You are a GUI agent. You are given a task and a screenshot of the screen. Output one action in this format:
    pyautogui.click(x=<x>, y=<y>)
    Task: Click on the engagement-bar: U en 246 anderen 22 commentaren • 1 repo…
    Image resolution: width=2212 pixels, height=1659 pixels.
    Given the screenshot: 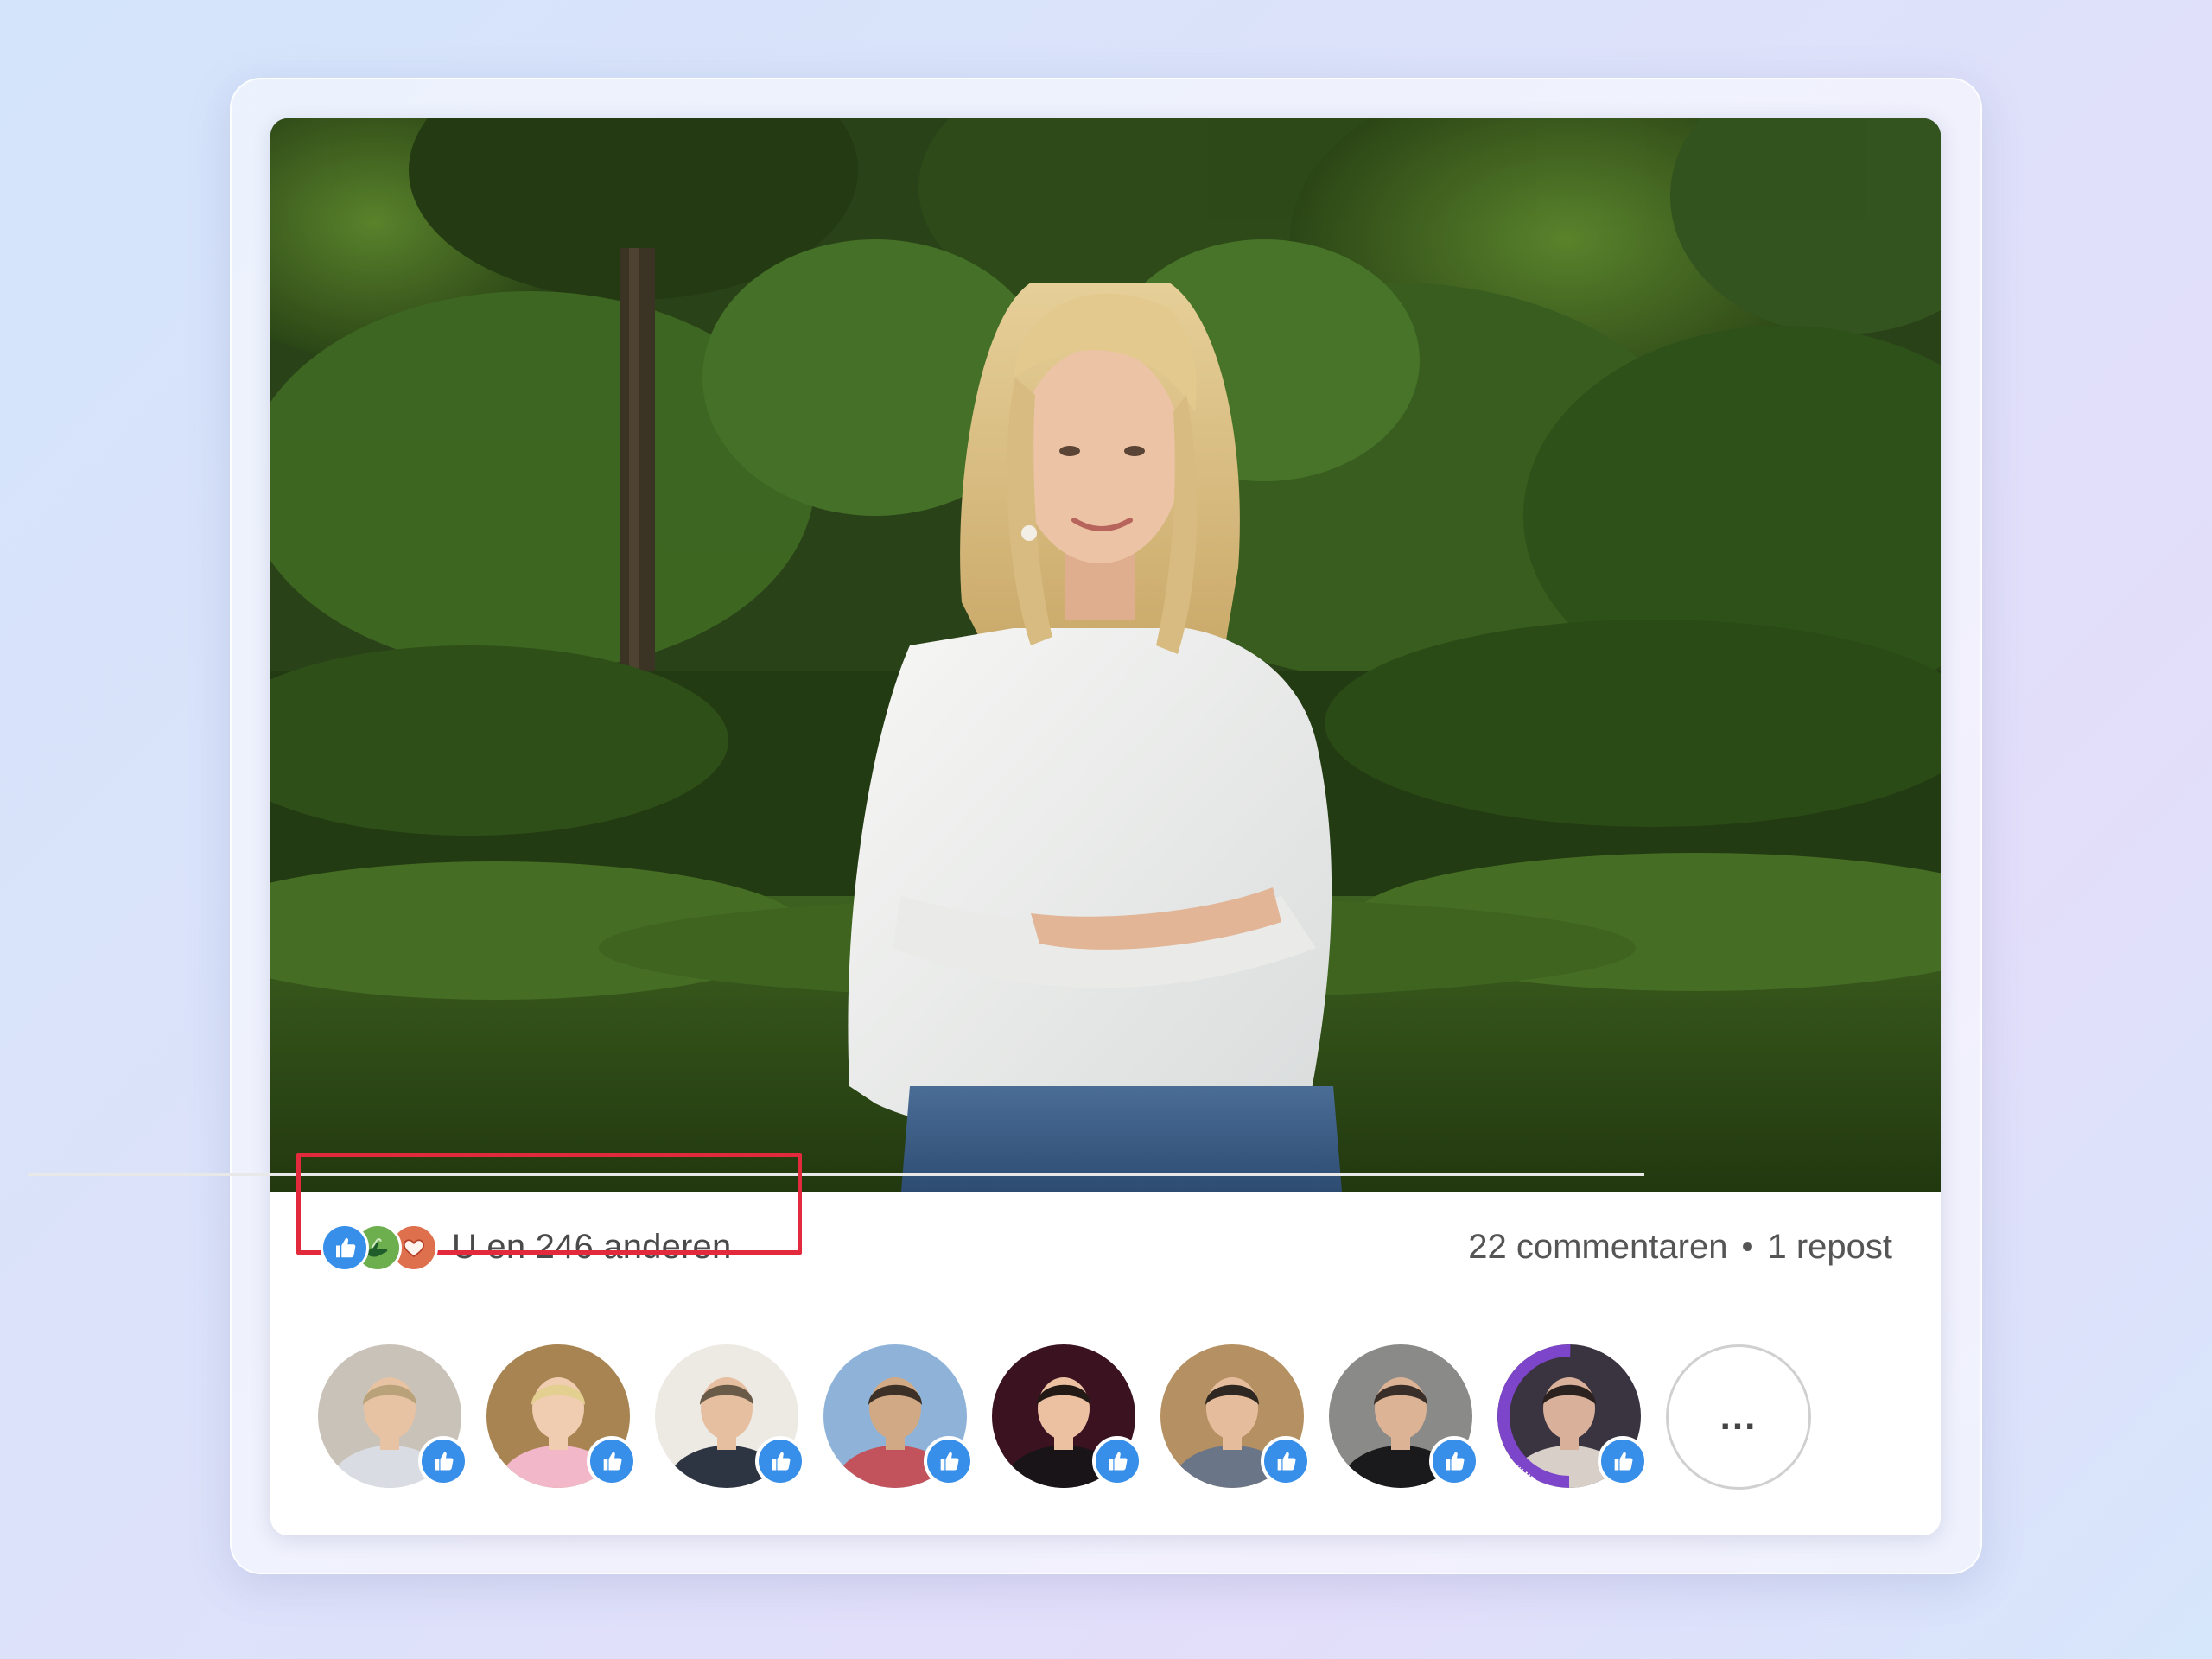 What is the action you would take?
    pyautogui.click(x=1105, y=1252)
    